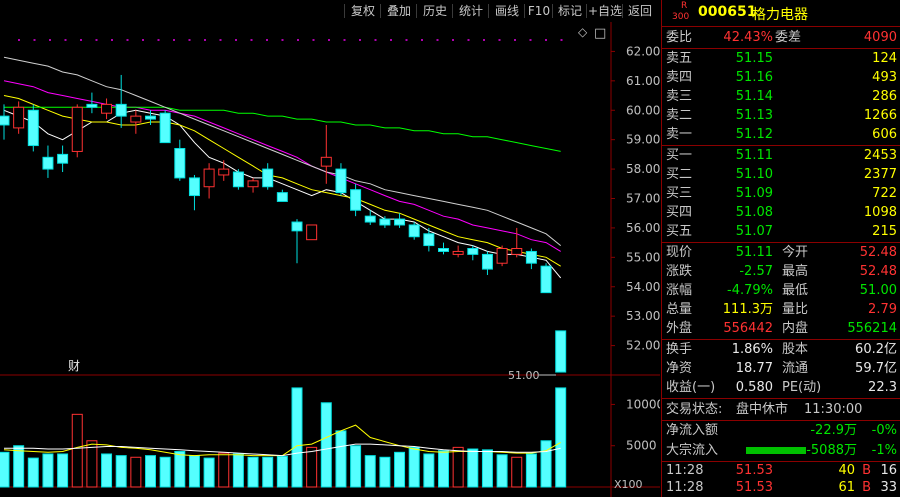  What do you see at coordinates (679, 115) in the screenshot?
I see `sell-level-label: 卖二` at bounding box center [679, 115].